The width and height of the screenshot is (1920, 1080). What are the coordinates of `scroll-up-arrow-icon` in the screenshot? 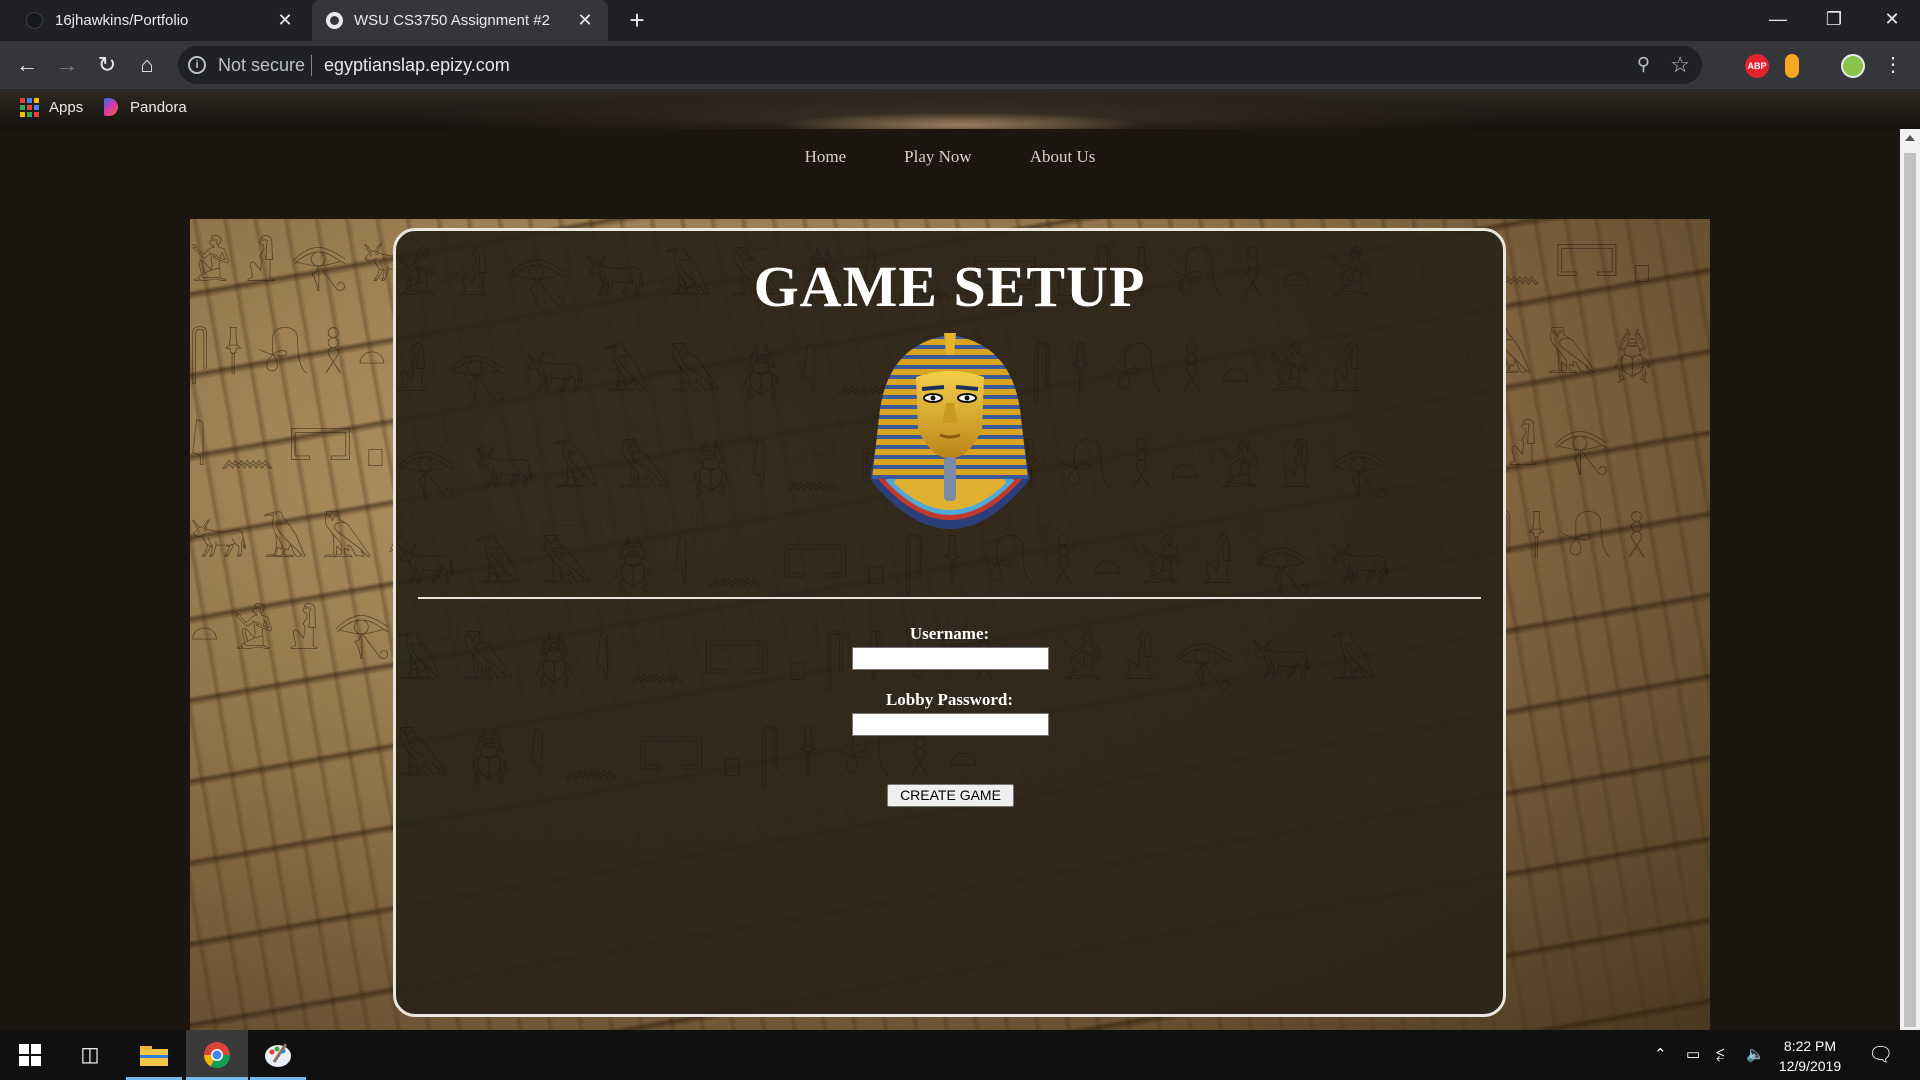 It's located at (1910, 138).